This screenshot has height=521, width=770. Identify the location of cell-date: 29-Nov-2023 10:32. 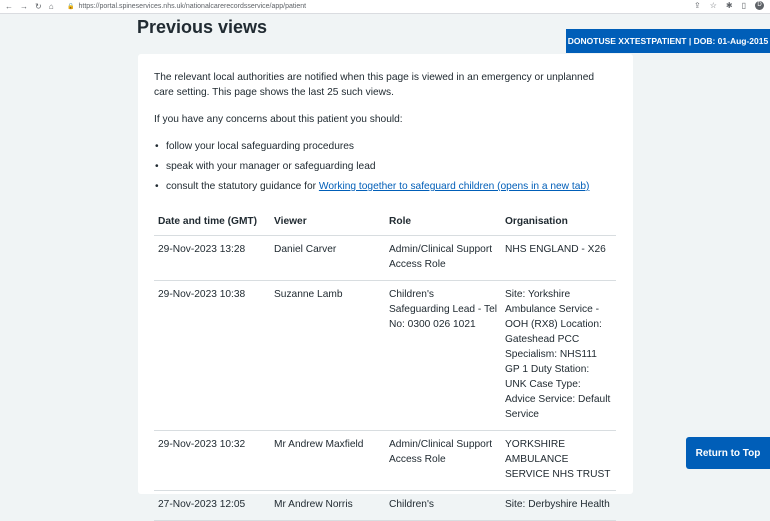
(212, 460).